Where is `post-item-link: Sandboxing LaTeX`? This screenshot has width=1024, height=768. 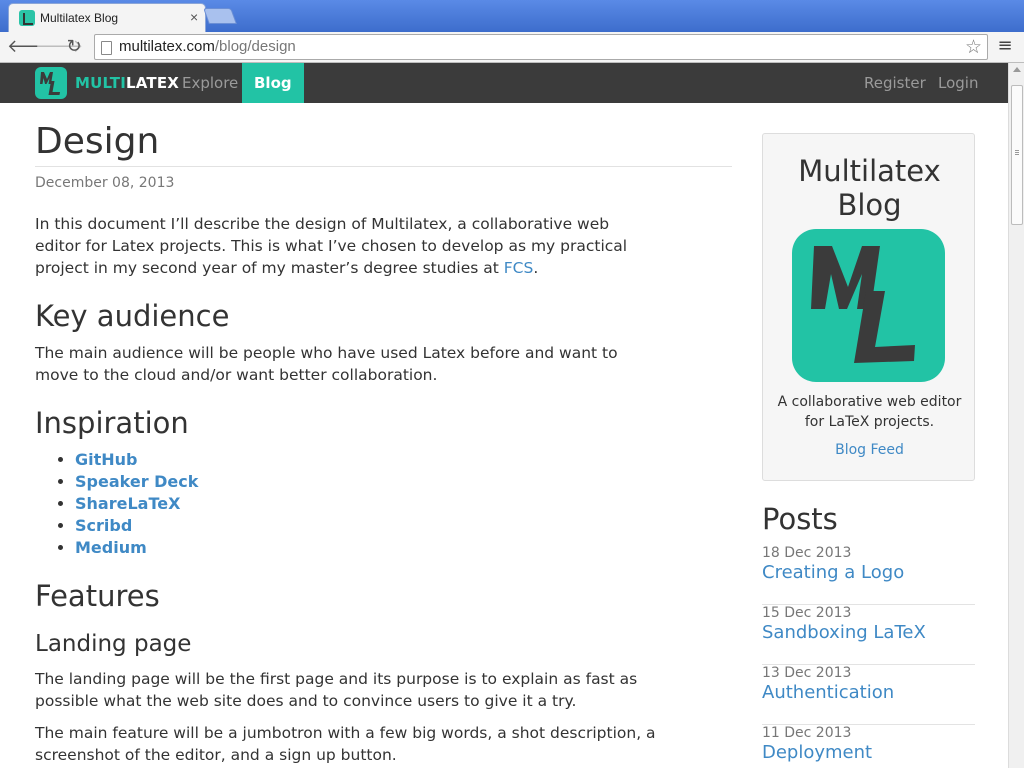
post-item-link: Sandboxing LaTeX is located at coordinates (844, 632).